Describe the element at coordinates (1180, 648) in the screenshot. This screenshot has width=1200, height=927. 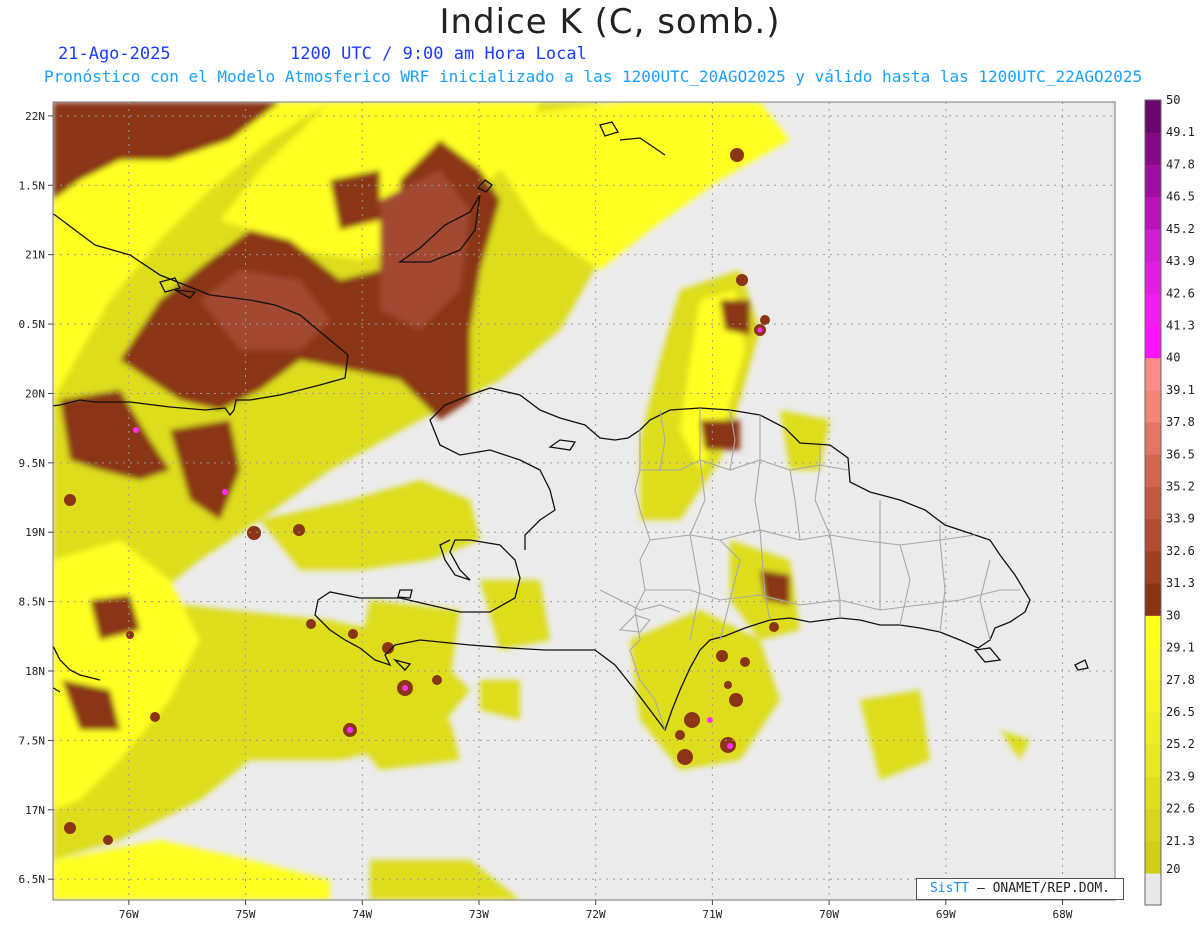
I see `colorbar-label: 29.1` at that location.